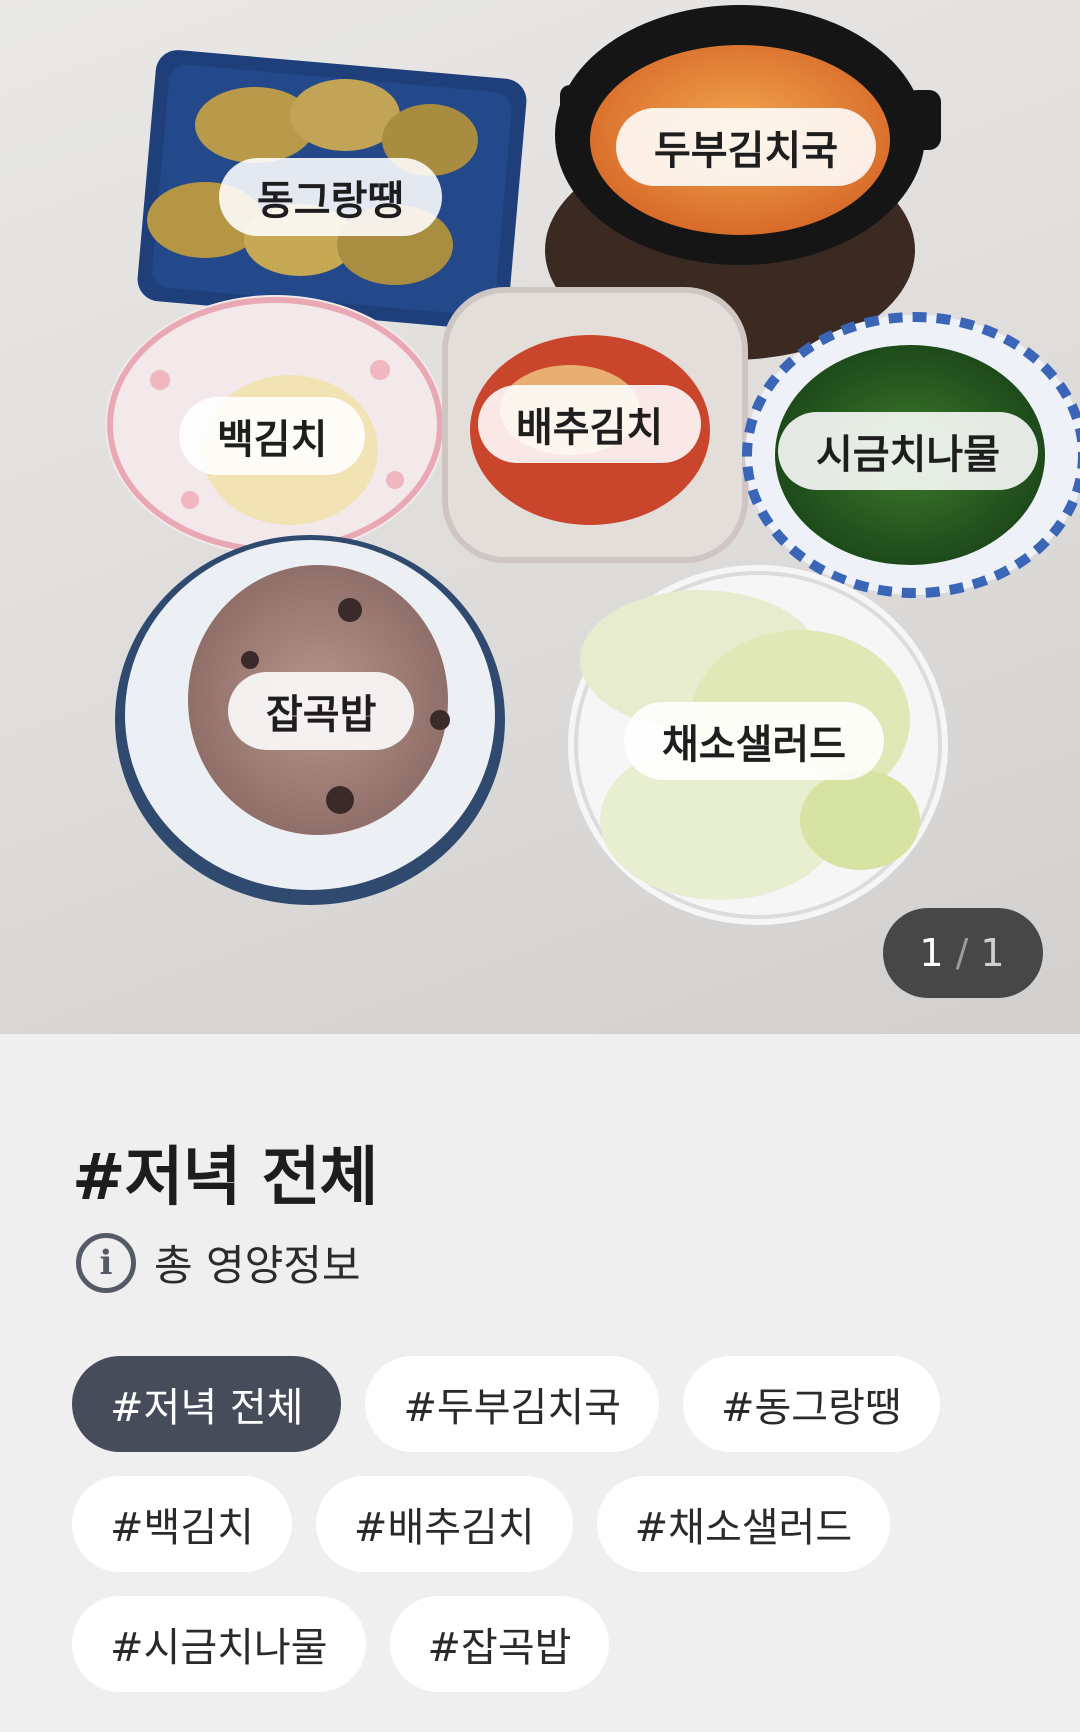 The width and height of the screenshot is (1080, 1732). What do you see at coordinates (321, 711) in the screenshot?
I see `food-label-japgokbap: 잡곡밥` at bounding box center [321, 711].